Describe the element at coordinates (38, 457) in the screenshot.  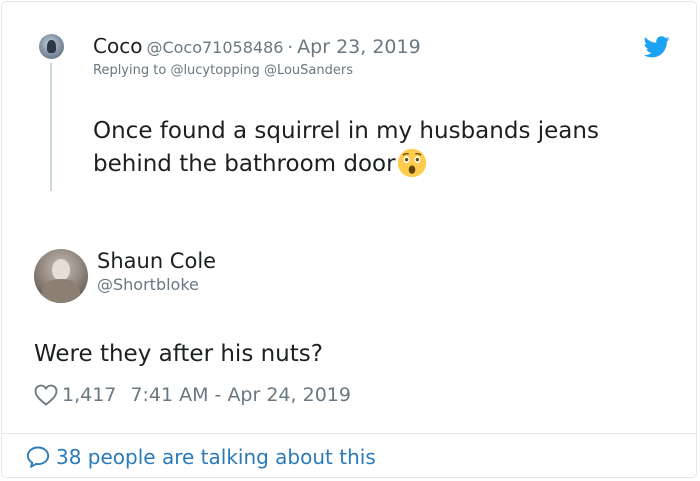
I see `speech-bubble-icon` at that location.